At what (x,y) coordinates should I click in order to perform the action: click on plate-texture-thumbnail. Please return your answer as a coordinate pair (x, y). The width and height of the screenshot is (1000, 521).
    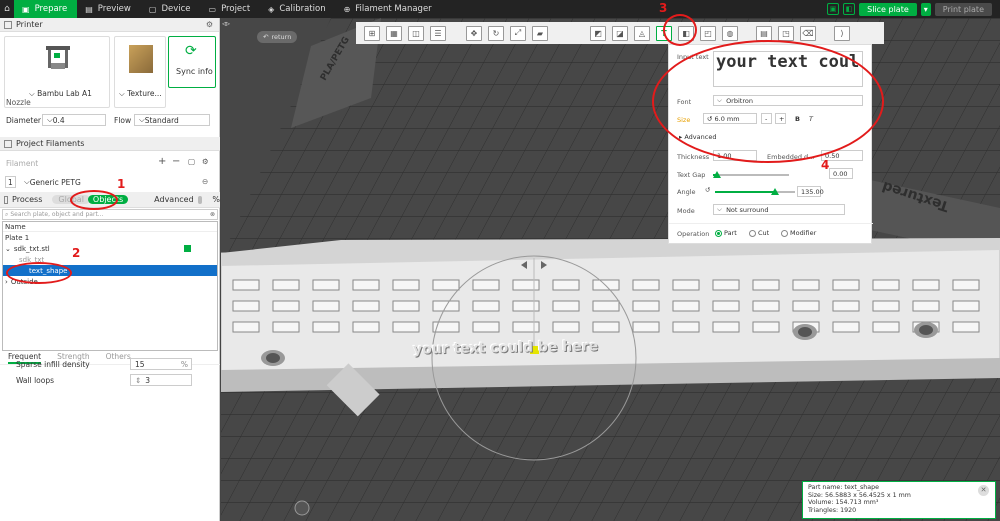
    Looking at the image, I should click on (141, 59).